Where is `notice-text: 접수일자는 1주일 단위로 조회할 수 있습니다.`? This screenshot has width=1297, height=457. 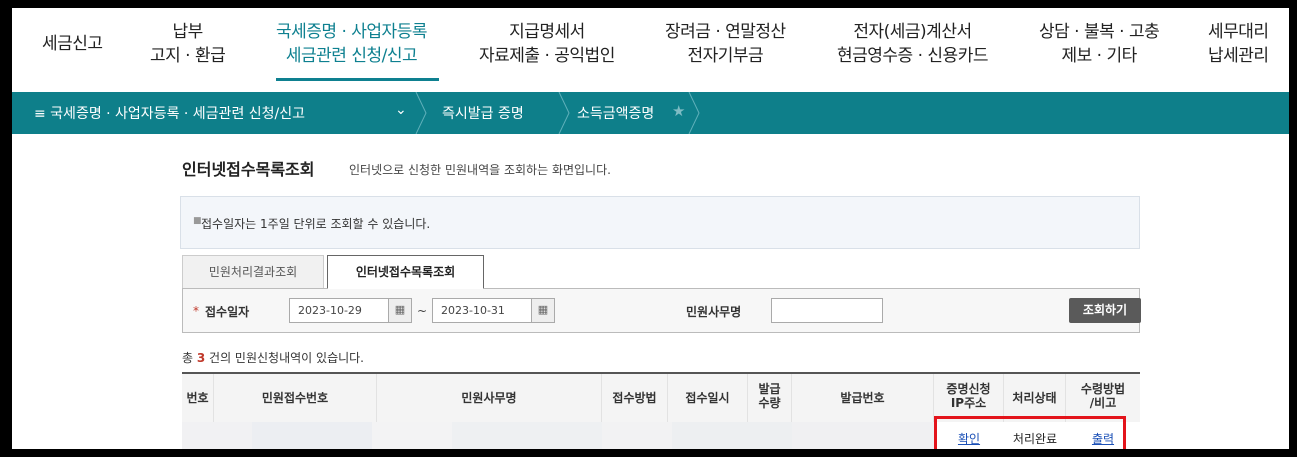
notice-text: 접수일자는 1주일 단위로 조회할 수 있습니다. is located at coordinates (316, 224).